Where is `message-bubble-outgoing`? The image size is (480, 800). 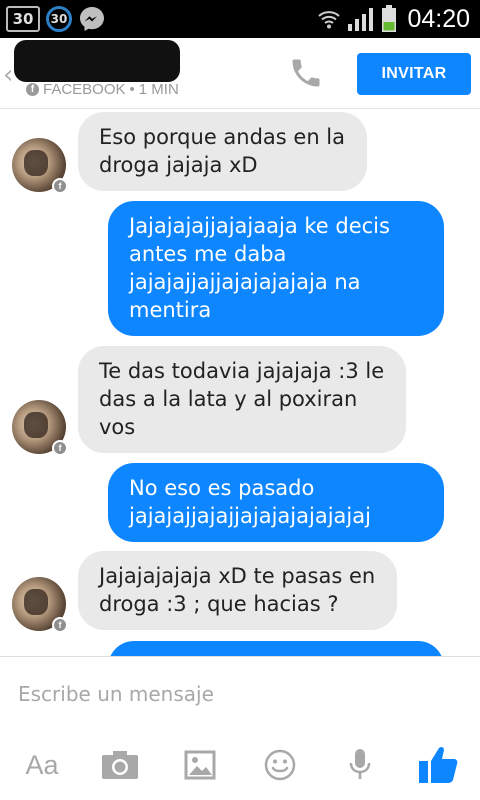
message-bubble-outgoing is located at coordinates (276, 648).